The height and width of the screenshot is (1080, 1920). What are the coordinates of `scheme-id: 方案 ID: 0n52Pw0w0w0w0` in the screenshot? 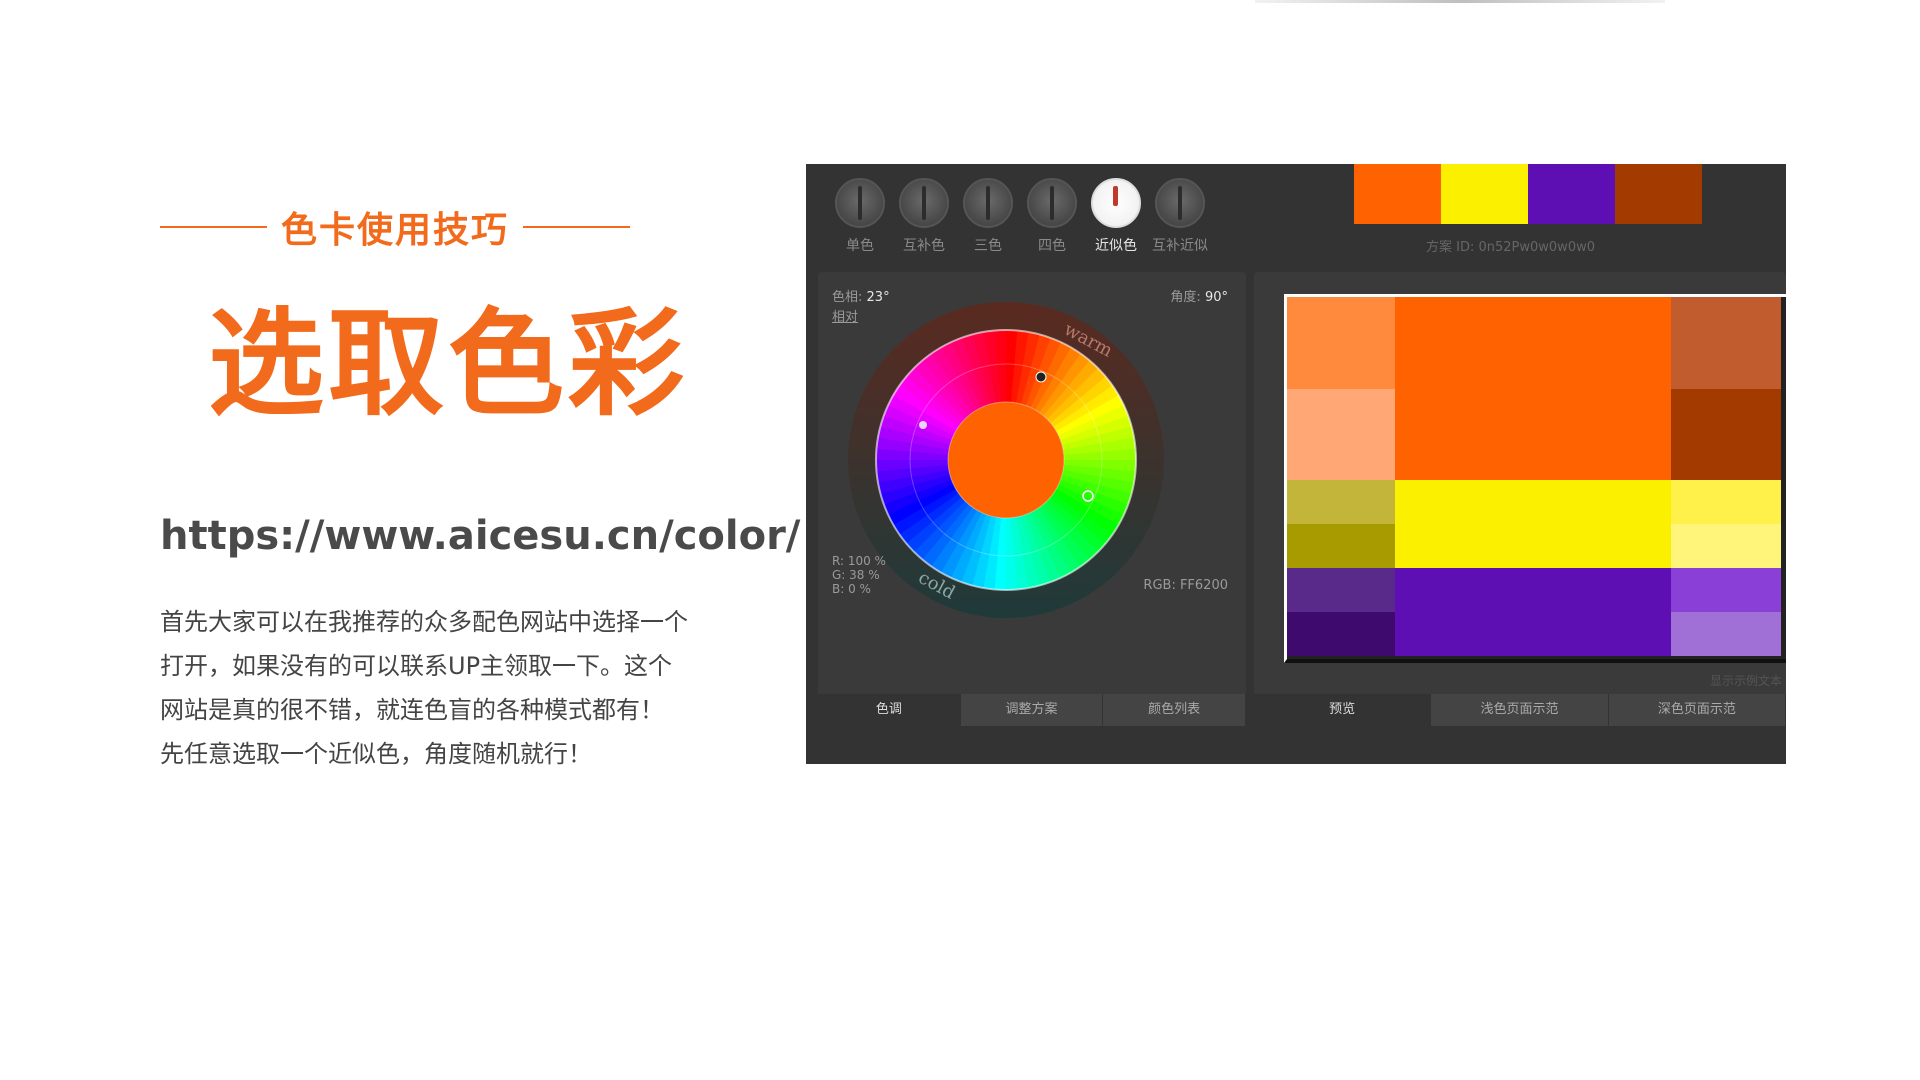 It's located at (1510, 247).